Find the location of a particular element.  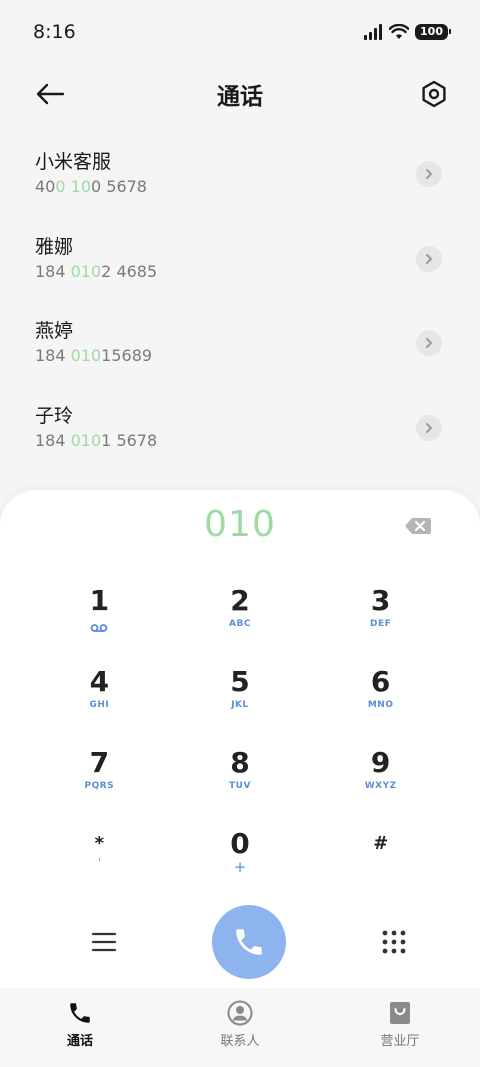

battery-indicator: 100 is located at coordinates (433, 32).